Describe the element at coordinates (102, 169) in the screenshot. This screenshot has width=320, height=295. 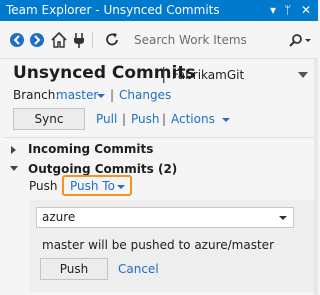
I see `outgoing-commits-header: Outgoing Commits (2)` at that location.